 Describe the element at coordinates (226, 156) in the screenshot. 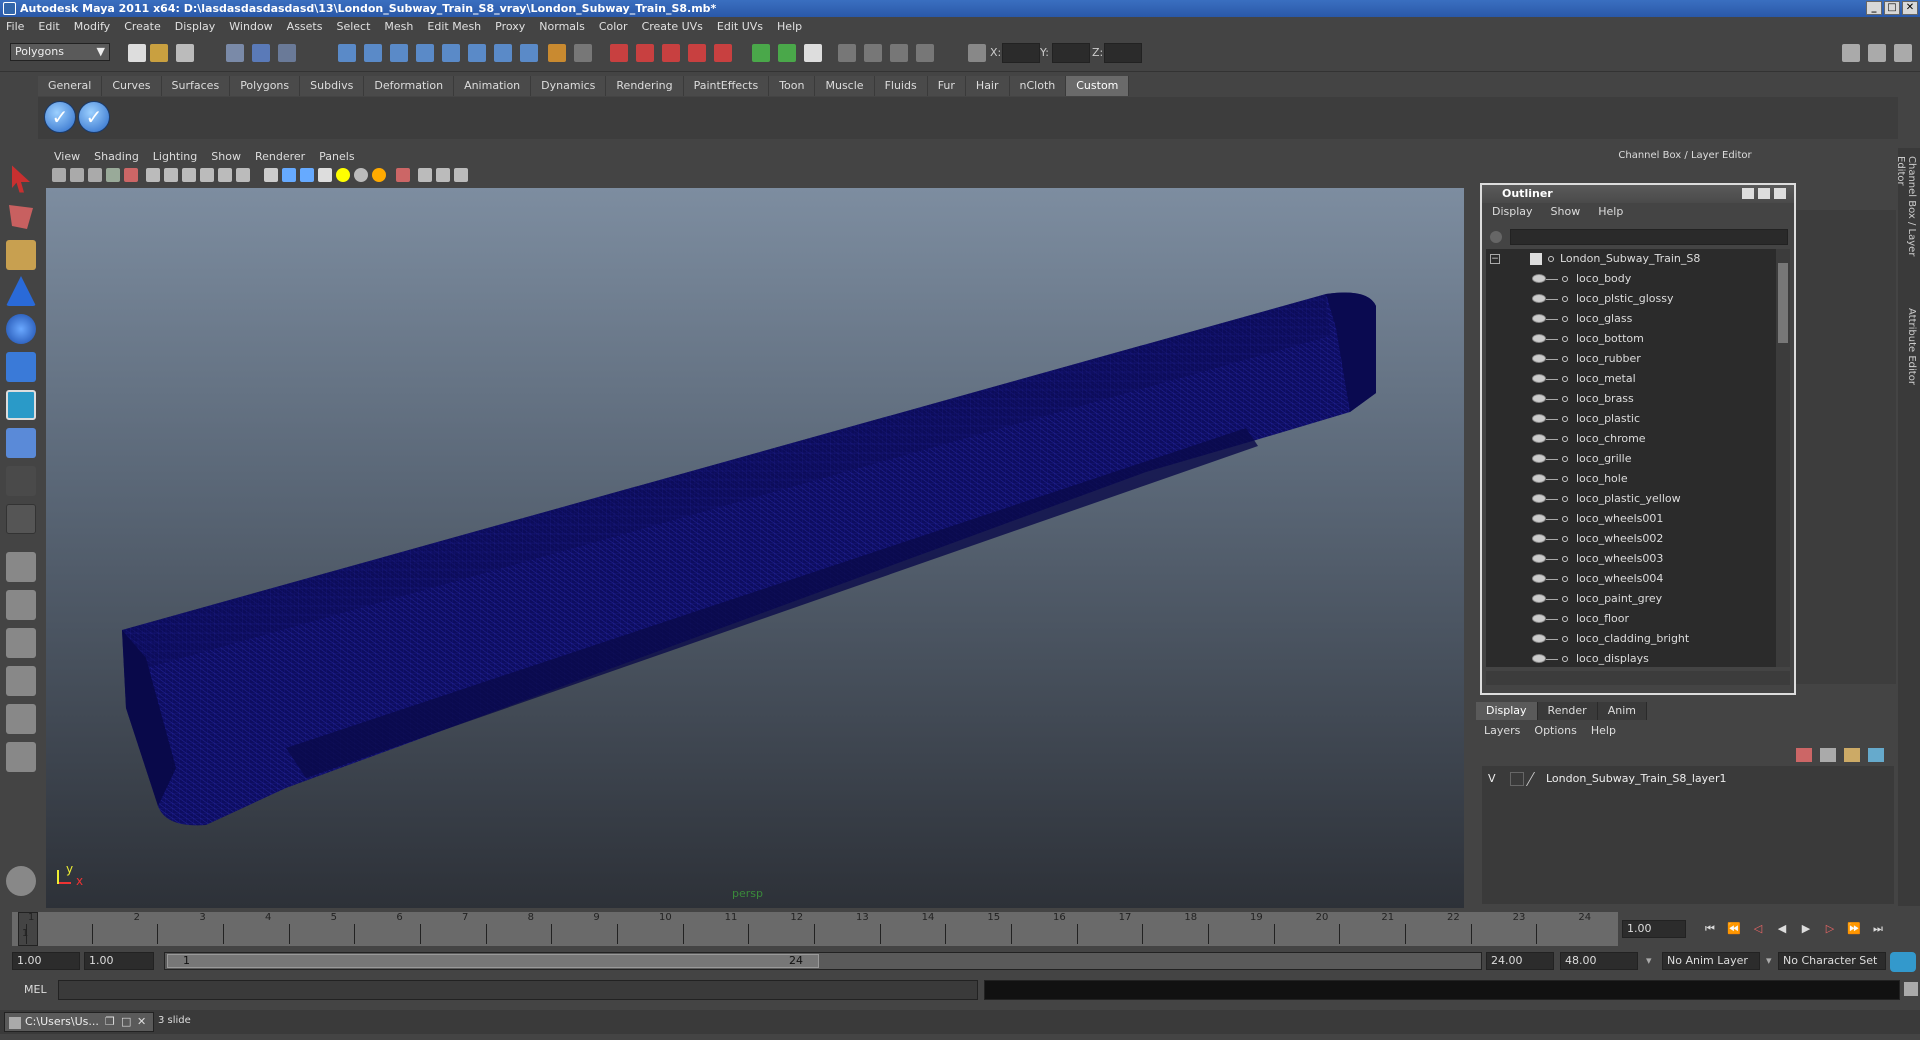

I see `vp-menu-show: Show` at that location.